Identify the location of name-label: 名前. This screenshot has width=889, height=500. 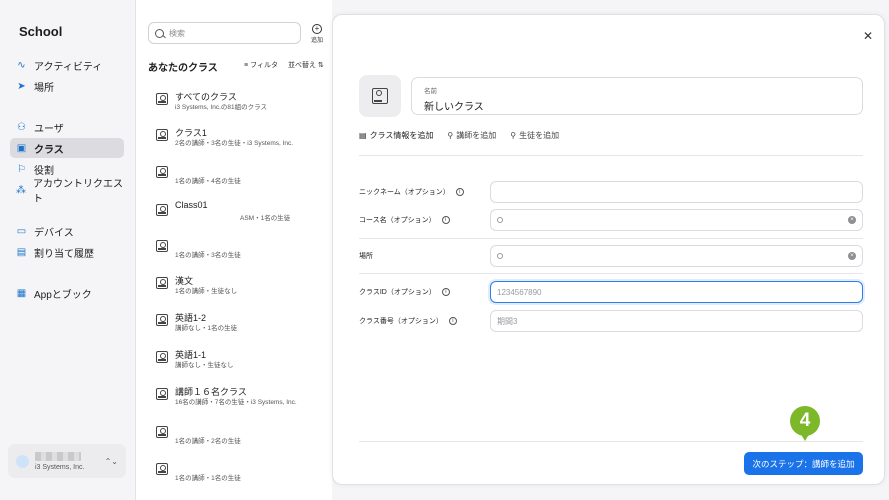
(430, 91).